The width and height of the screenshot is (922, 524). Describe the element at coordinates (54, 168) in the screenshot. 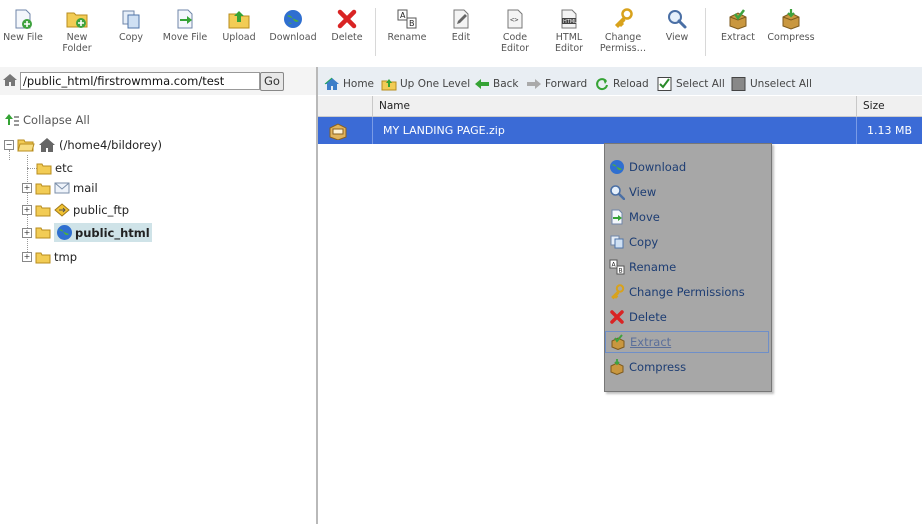

I see `tree-item-etc: etc` at that location.